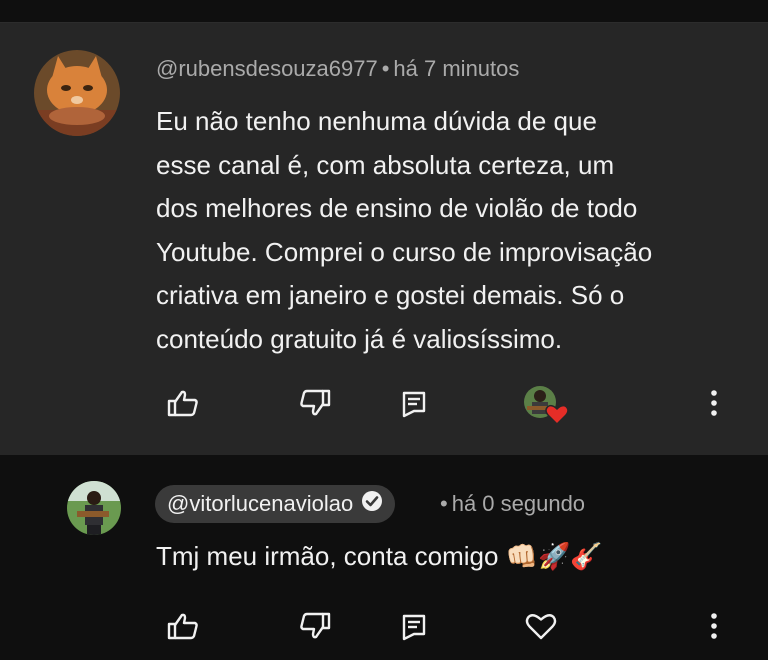  I want to click on commenter-avatar, so click(77, 93).